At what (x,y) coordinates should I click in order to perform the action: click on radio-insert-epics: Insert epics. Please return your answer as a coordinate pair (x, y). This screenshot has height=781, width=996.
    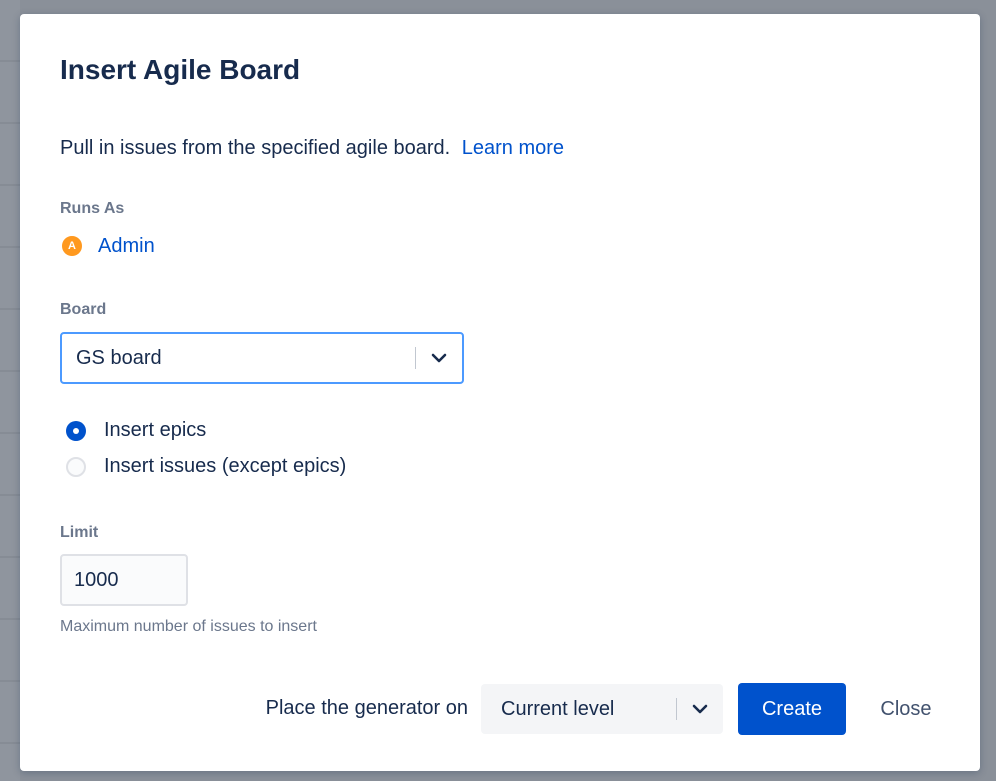
    Looking at the image, I should click on (136, 430).